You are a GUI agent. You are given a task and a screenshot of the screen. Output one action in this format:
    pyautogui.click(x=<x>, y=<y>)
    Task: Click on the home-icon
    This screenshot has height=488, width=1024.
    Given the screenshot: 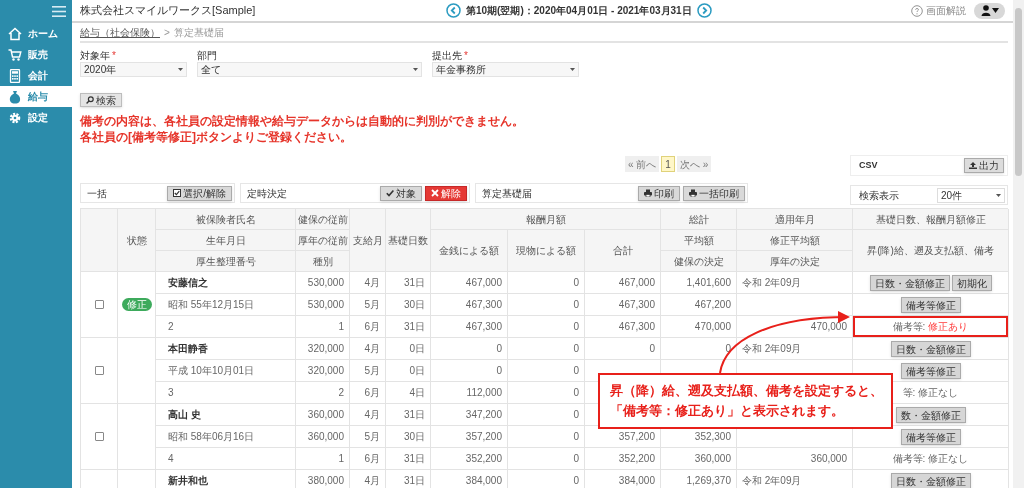 What is the action you would take?
    pyautogui.click(x=15, y=33)
    